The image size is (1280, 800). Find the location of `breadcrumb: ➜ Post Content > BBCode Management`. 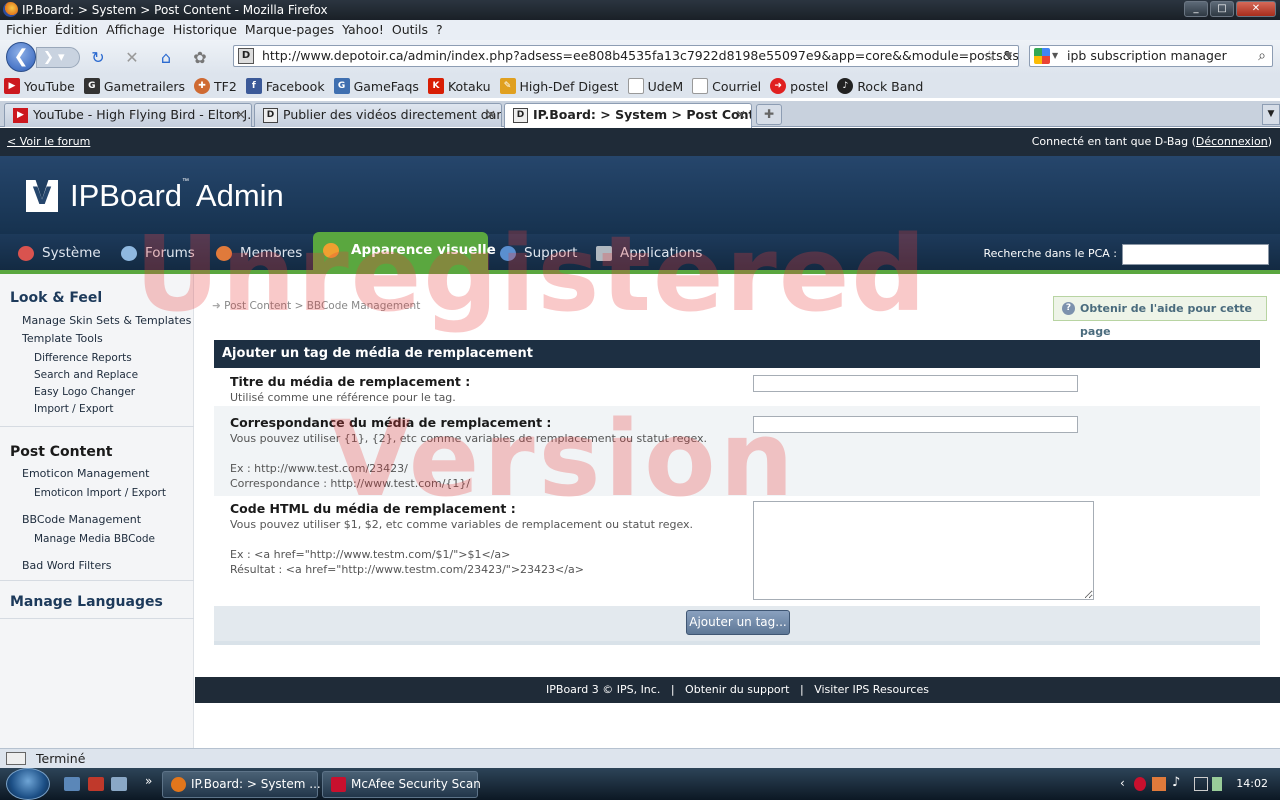

breadcrumb: ➜ Post Content > BBCode Management is located at coordinates (316, 306).